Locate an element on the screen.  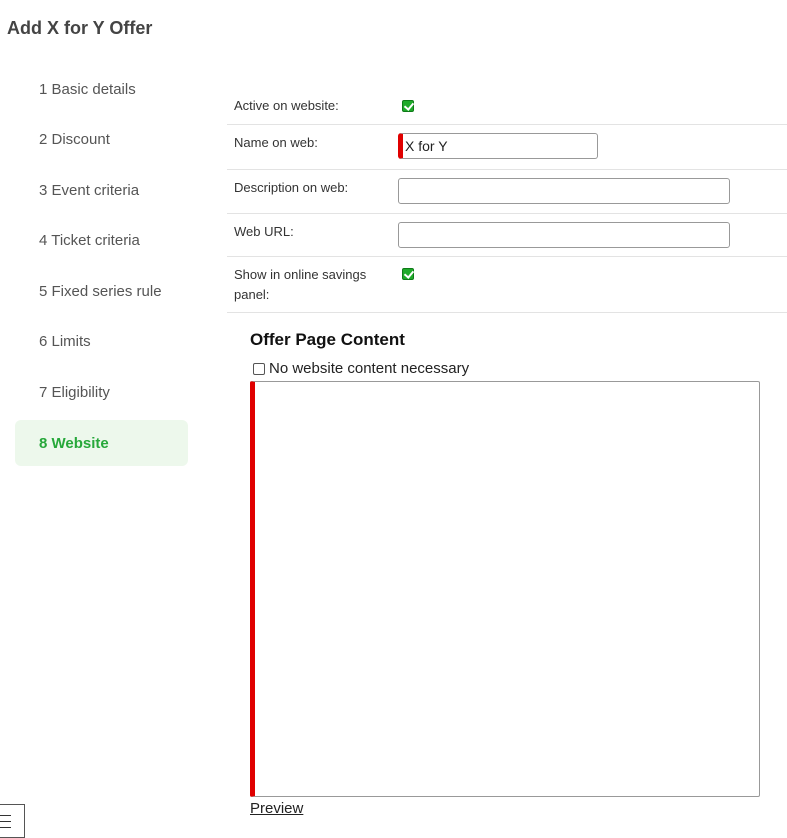
description-on-web-label: Description on web: is located at coordinates (291, 187).